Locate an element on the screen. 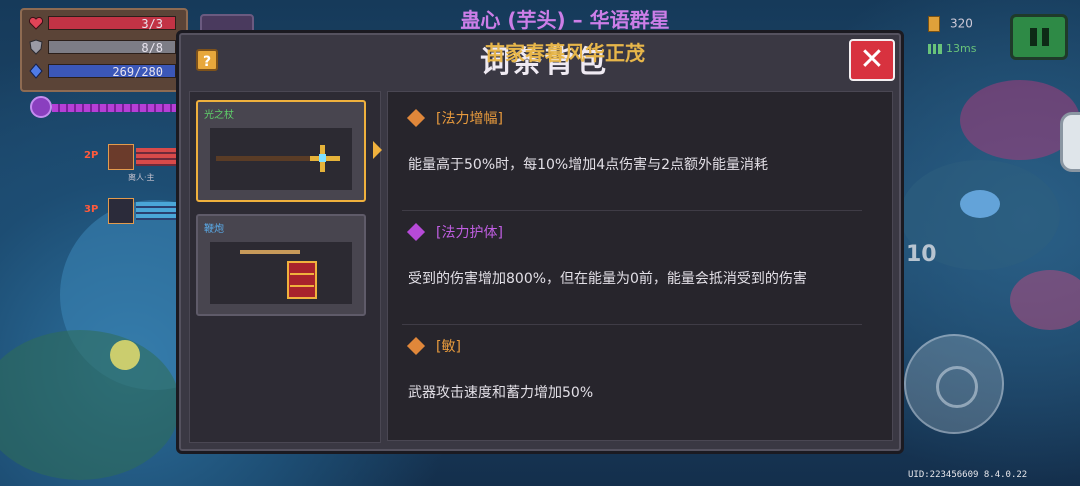  boss-health-bar is located at coordinates (105, 107).